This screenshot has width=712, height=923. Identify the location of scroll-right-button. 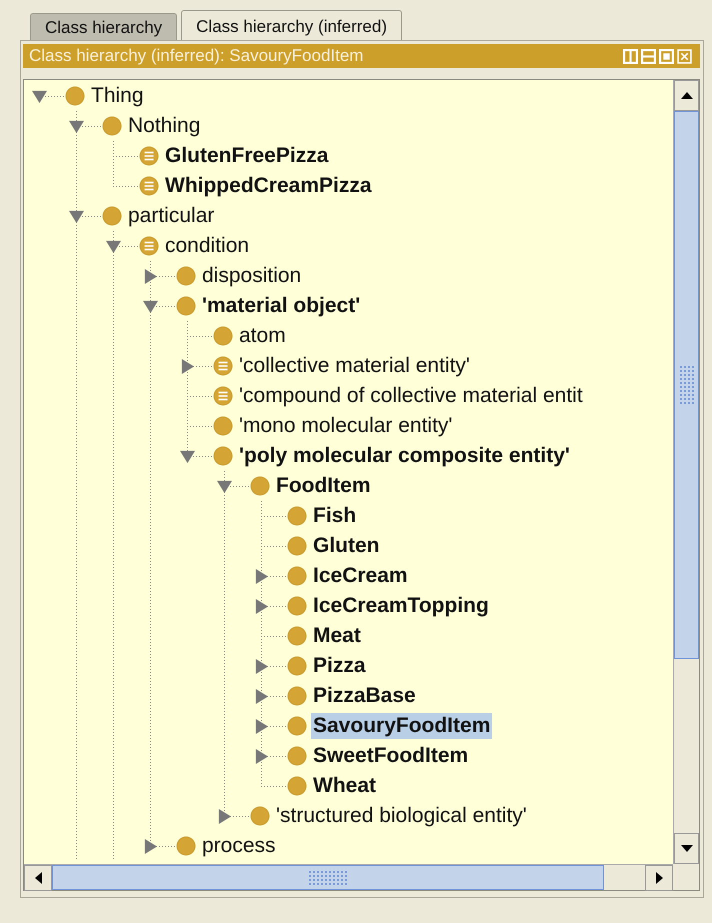
(659, 878).